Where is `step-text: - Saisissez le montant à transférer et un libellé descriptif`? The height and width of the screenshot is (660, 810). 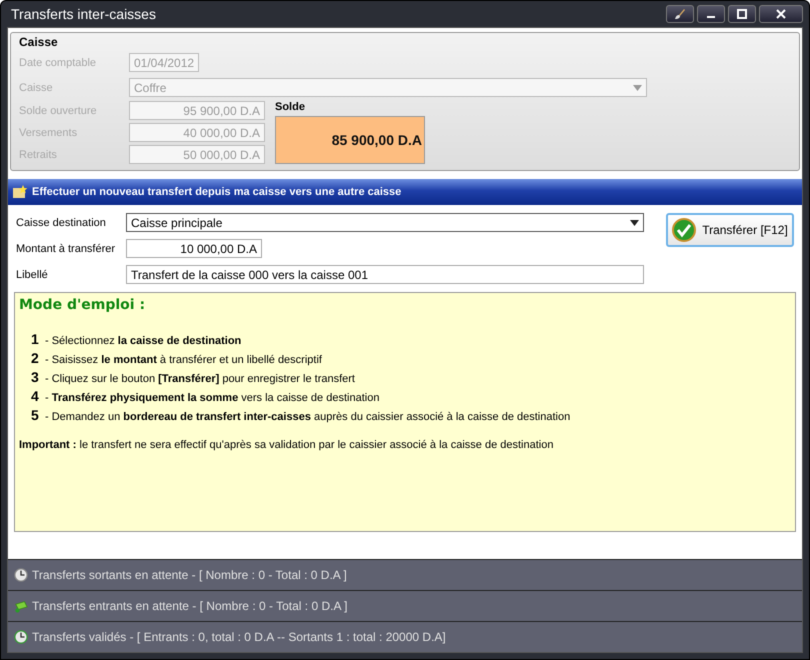 step-text: - Saisissez le montant à transférer et un libellé descriptif is located at coordinates (183, 360).